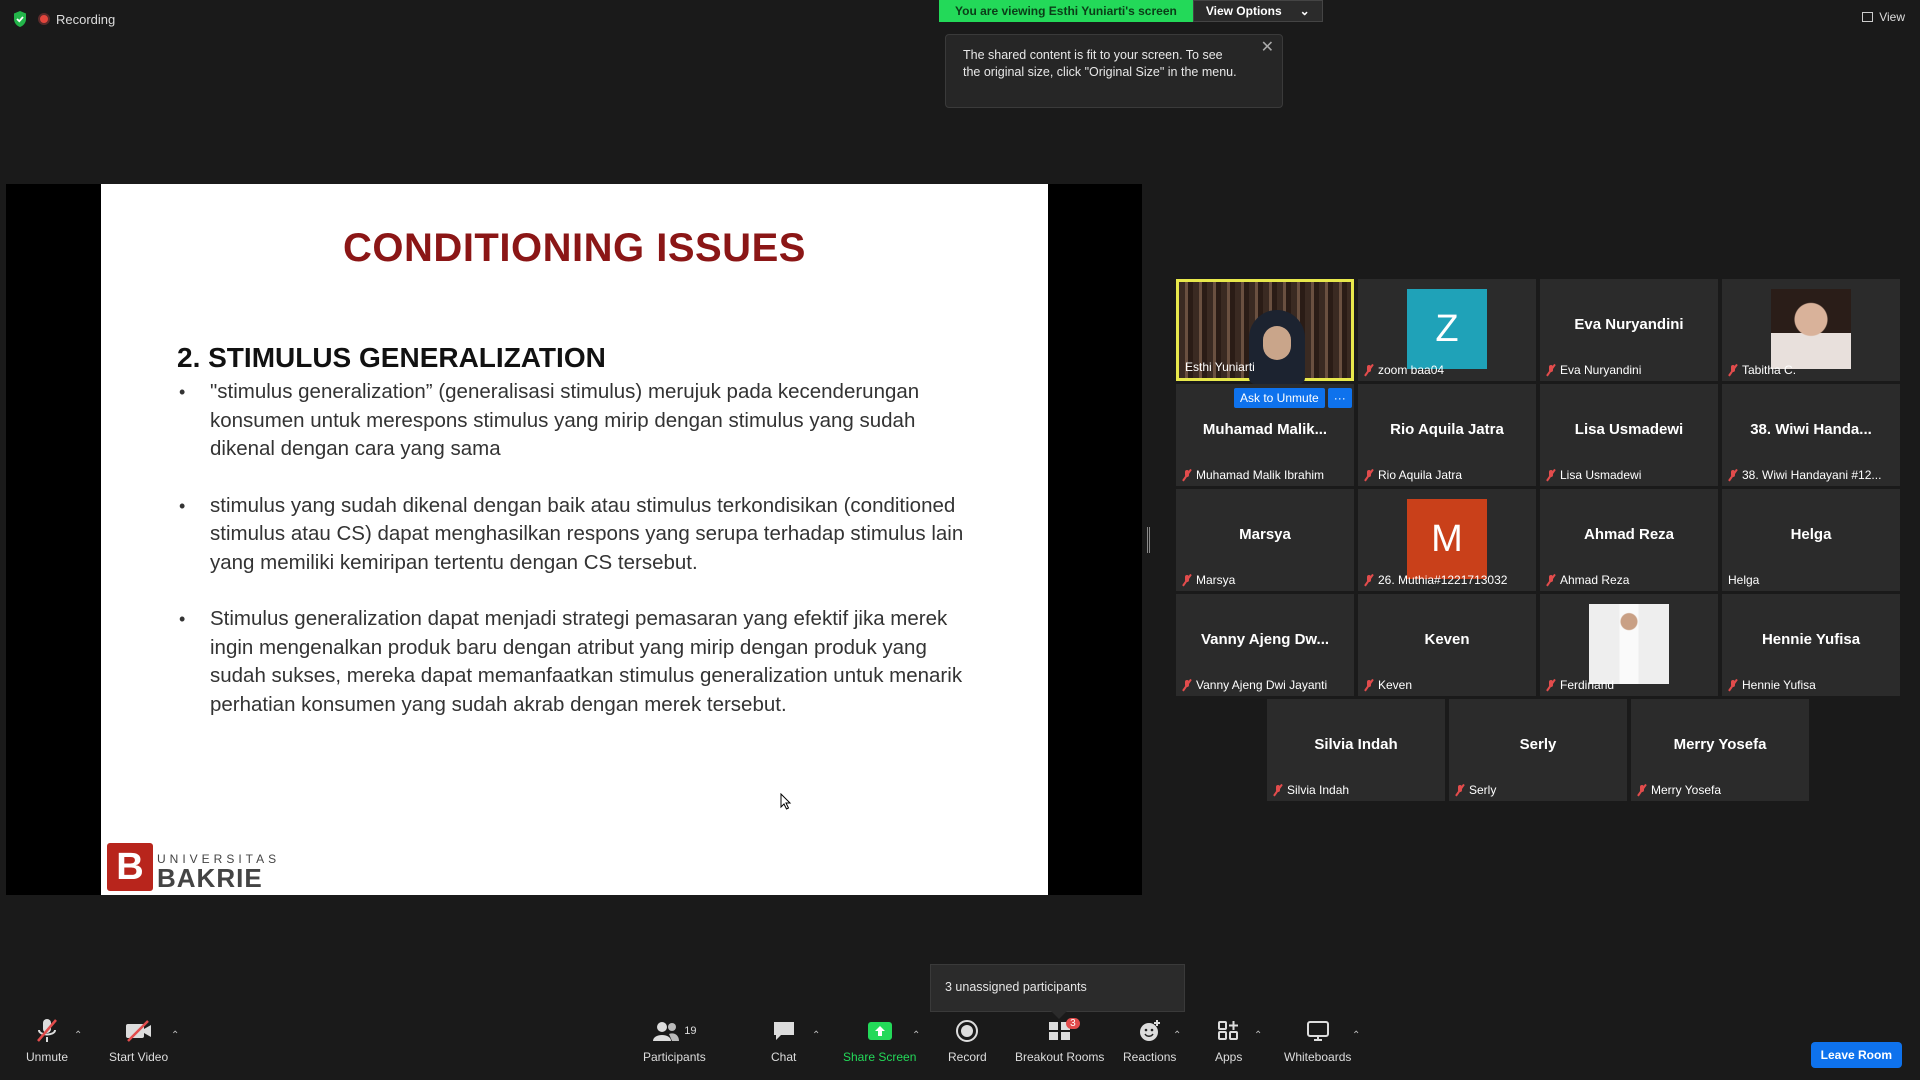 Image resolution: width=1920 pixels, height=1080 pixels. Describe the element at coordinates (1265, 331) in the screenshot. I see `participant-tile: Esthi Yuniarti` at that location.